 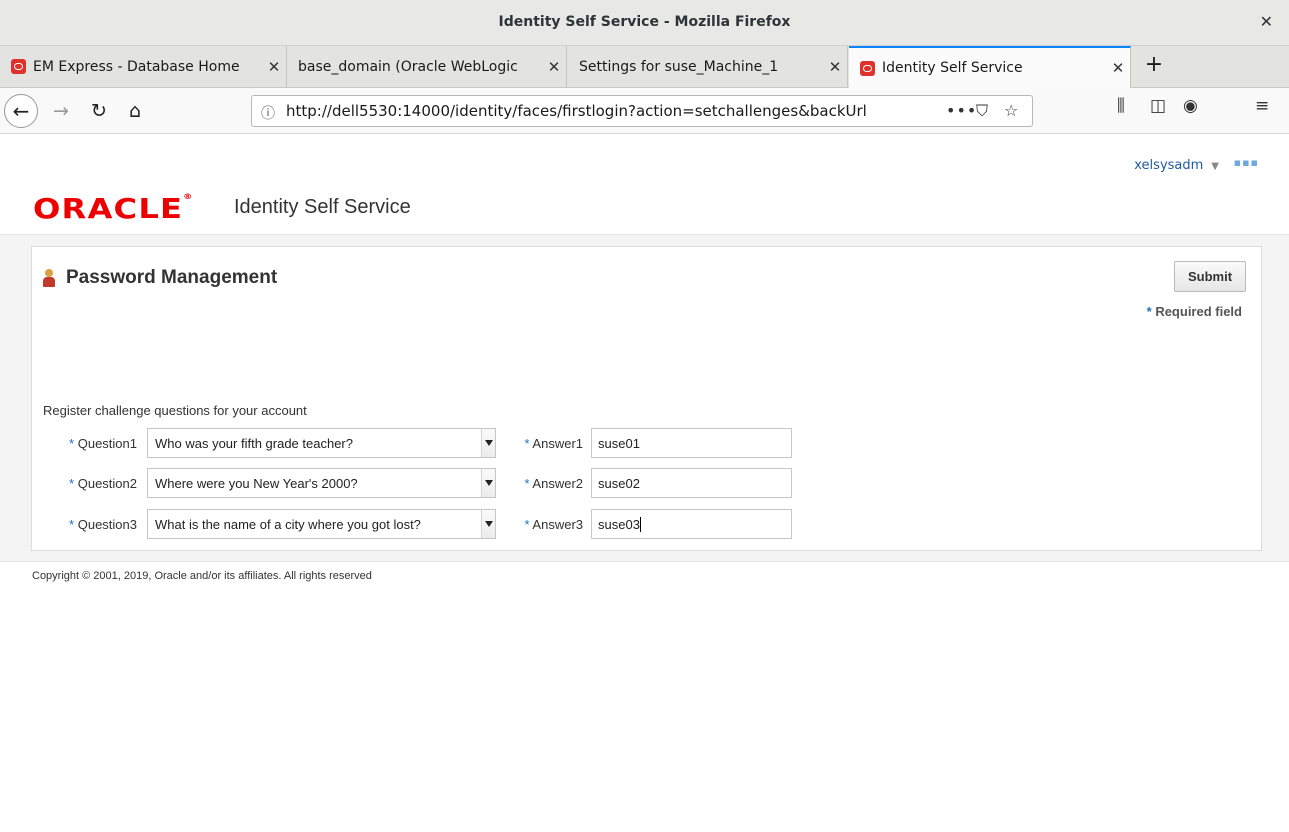 I want to click on oracle-logo: ORACLE®, so click(x=113, y=208).